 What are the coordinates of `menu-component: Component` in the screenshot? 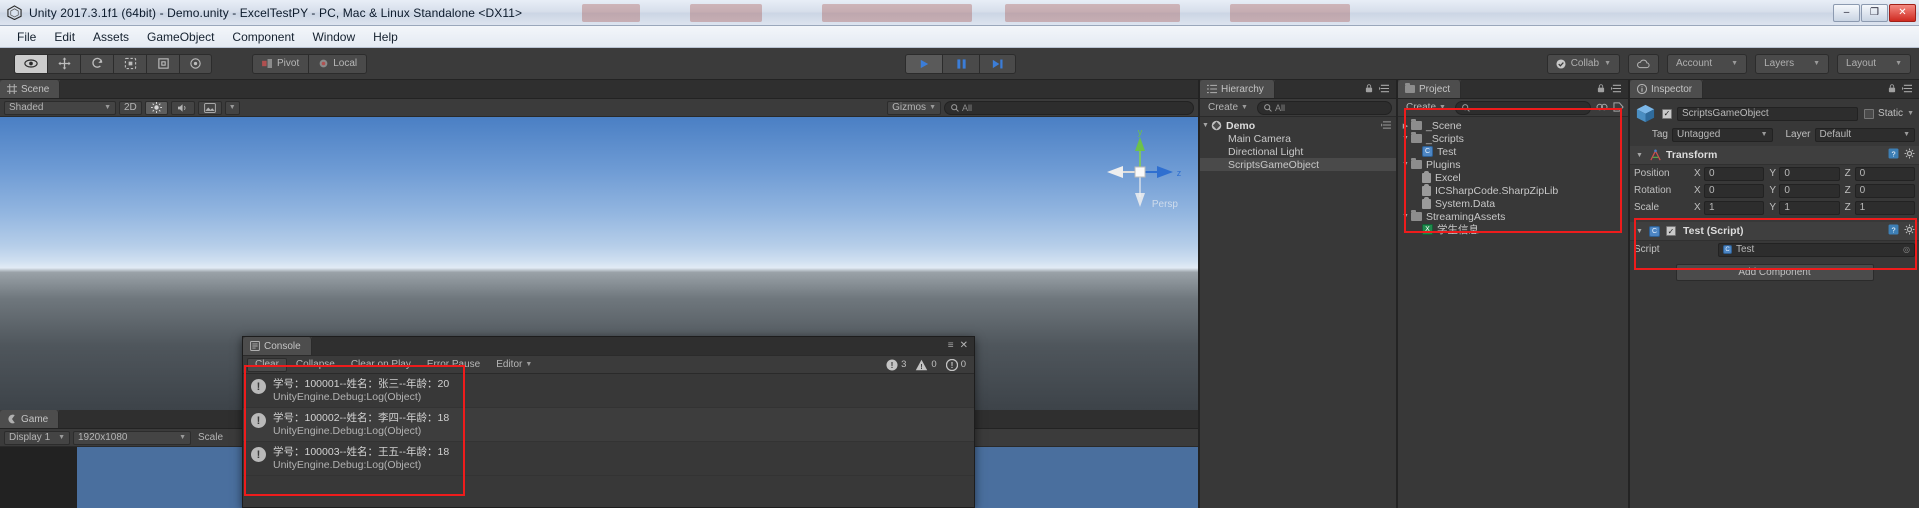 It's located at (263, 37).